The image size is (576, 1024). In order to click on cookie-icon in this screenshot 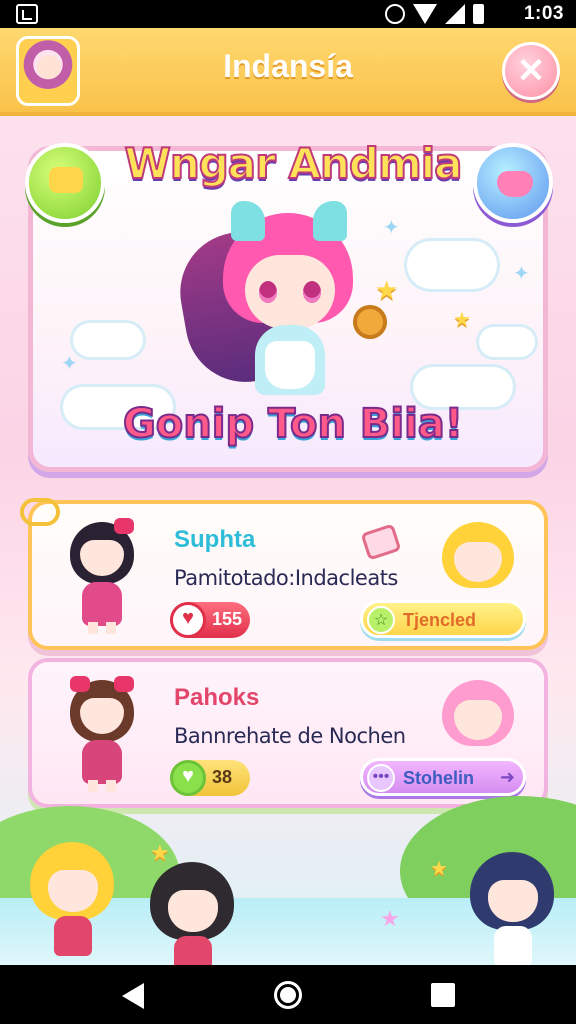, I will do `click(370, 322)`.